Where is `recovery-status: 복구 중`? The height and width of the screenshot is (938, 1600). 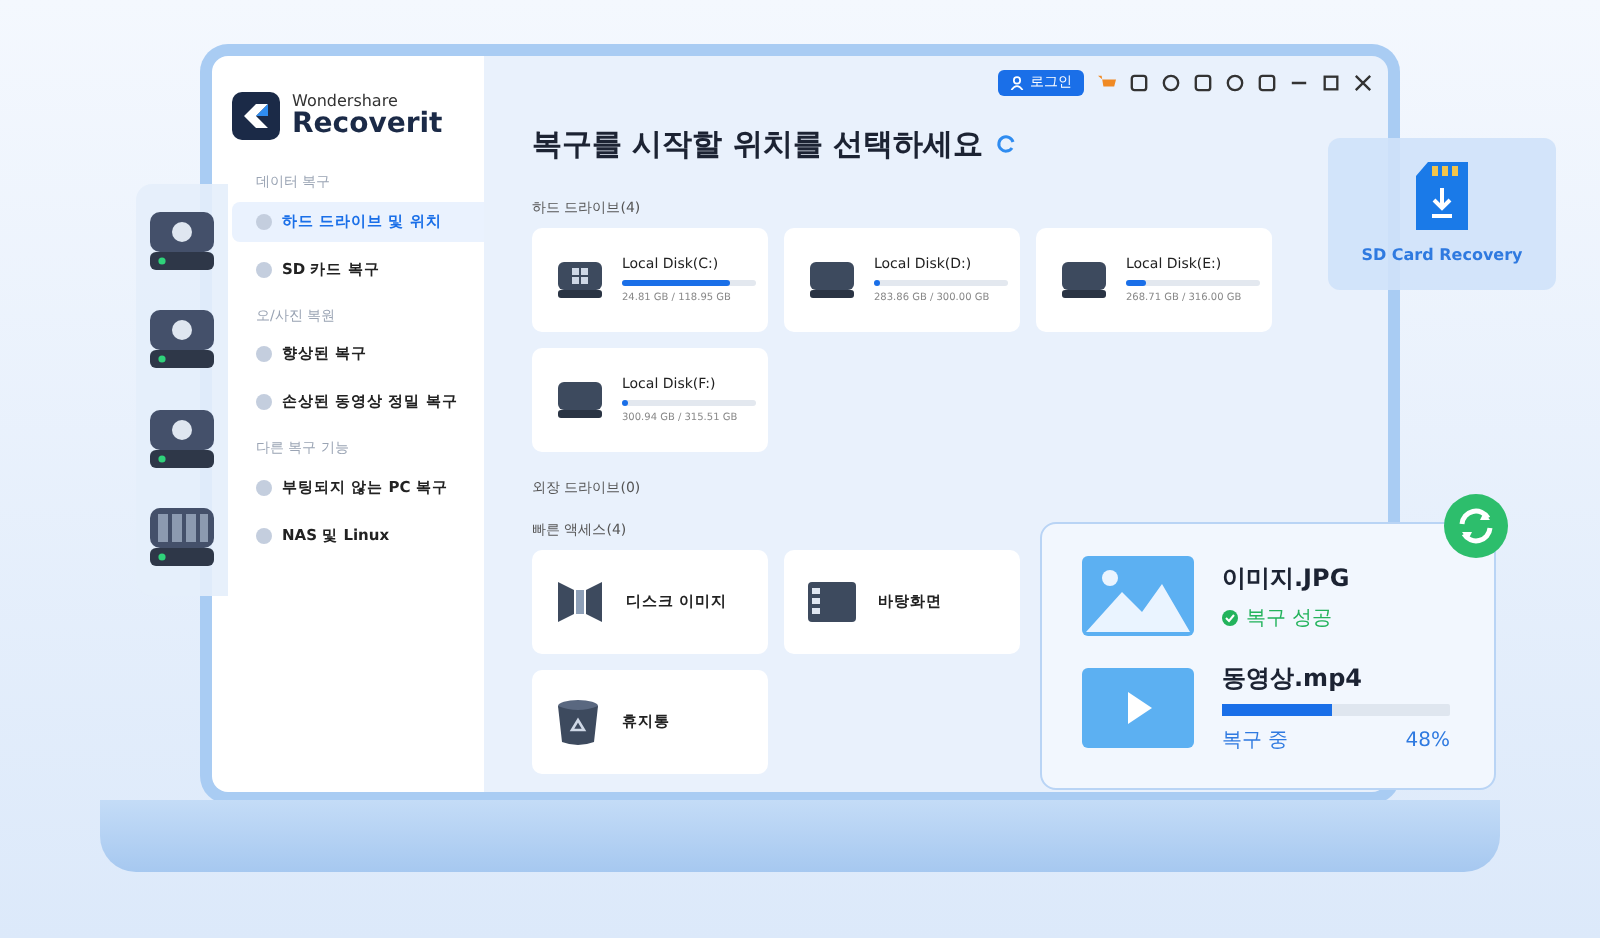 recovery-status: 복구 중 is located at coordinates (1255, 742).